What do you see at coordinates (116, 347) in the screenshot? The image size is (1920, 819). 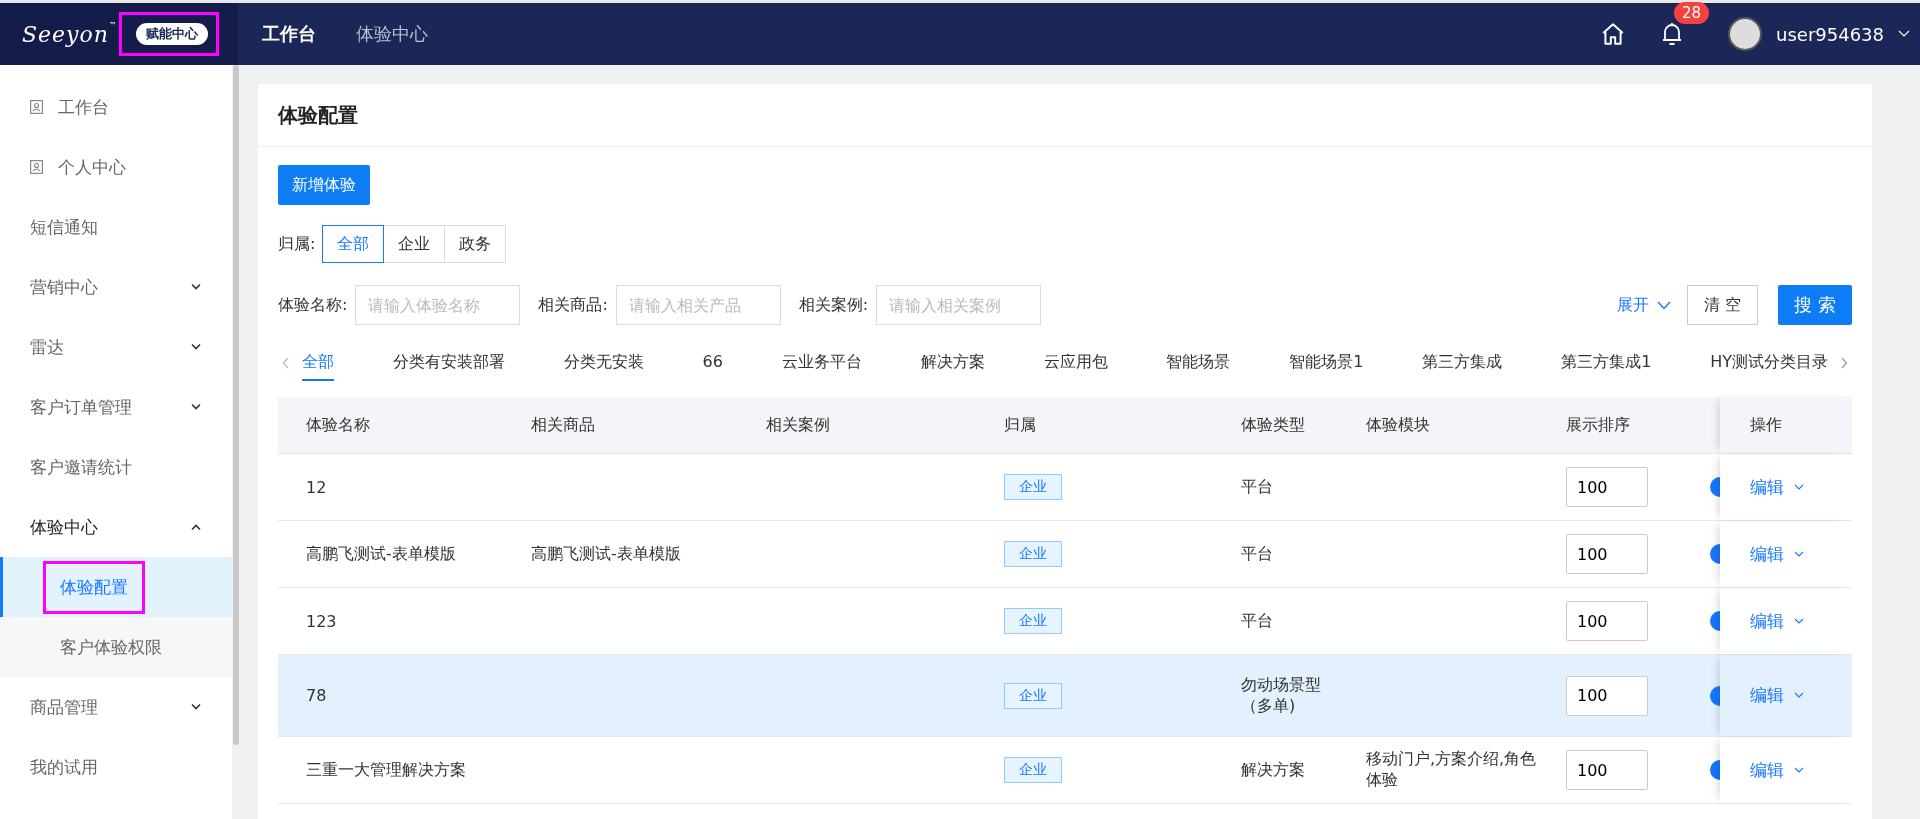 I see `sidebar-item: 雷达` at bounding box center [116, 347].